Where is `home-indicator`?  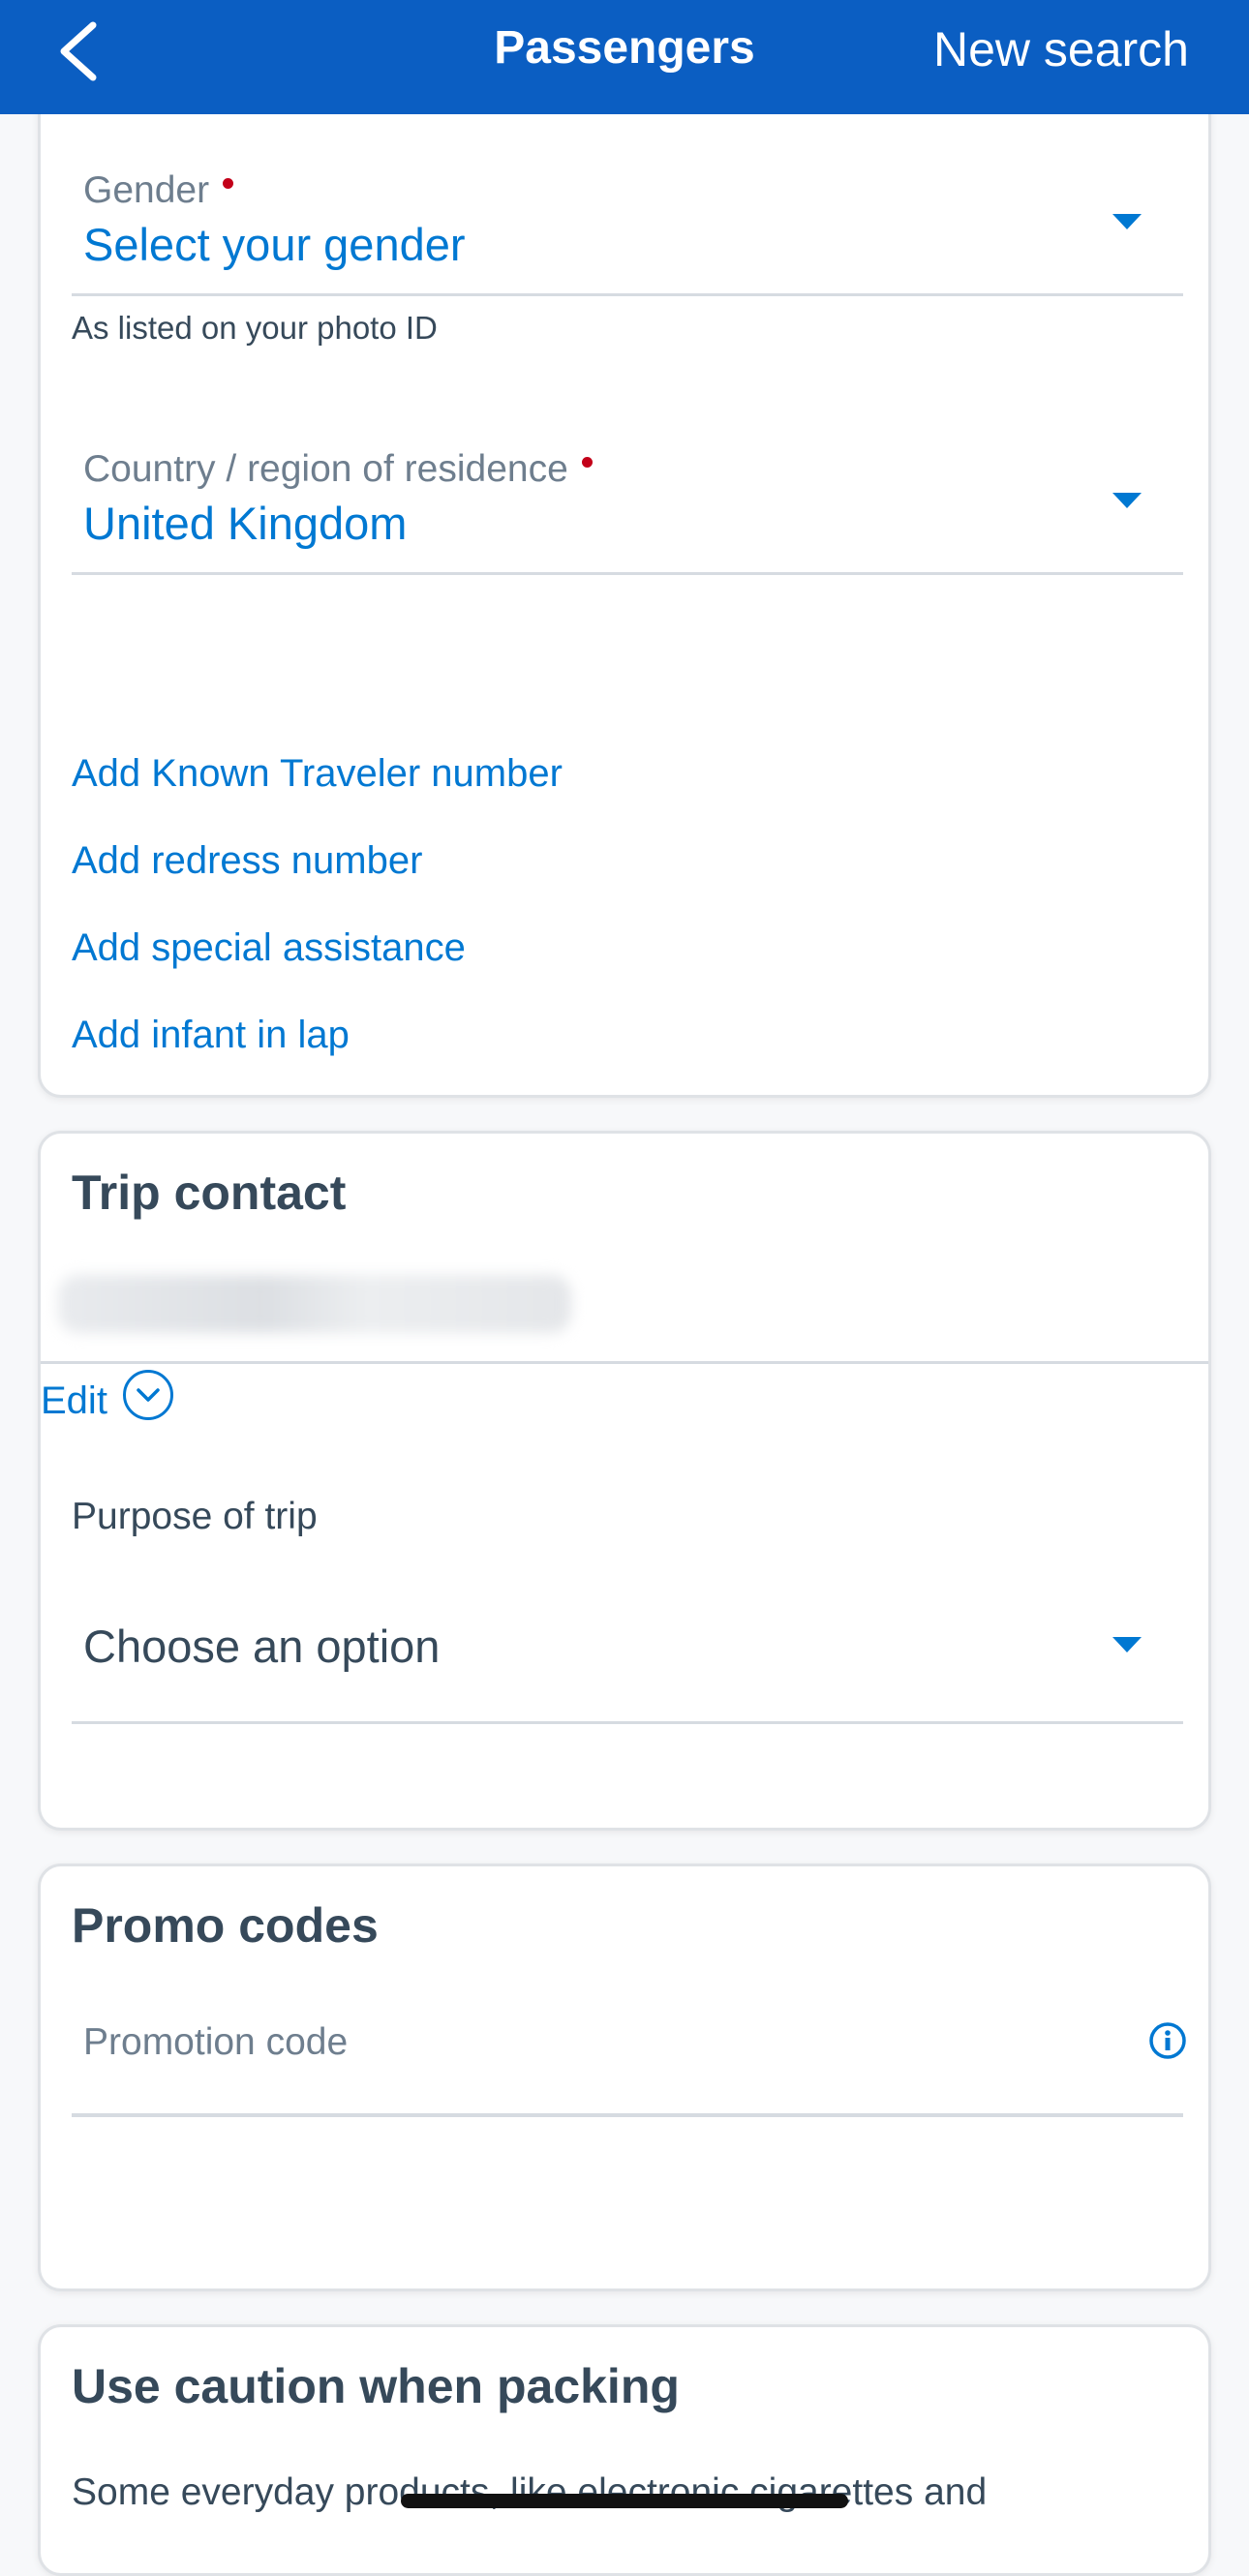 home-indicator is located at coordinates (624, 2501).